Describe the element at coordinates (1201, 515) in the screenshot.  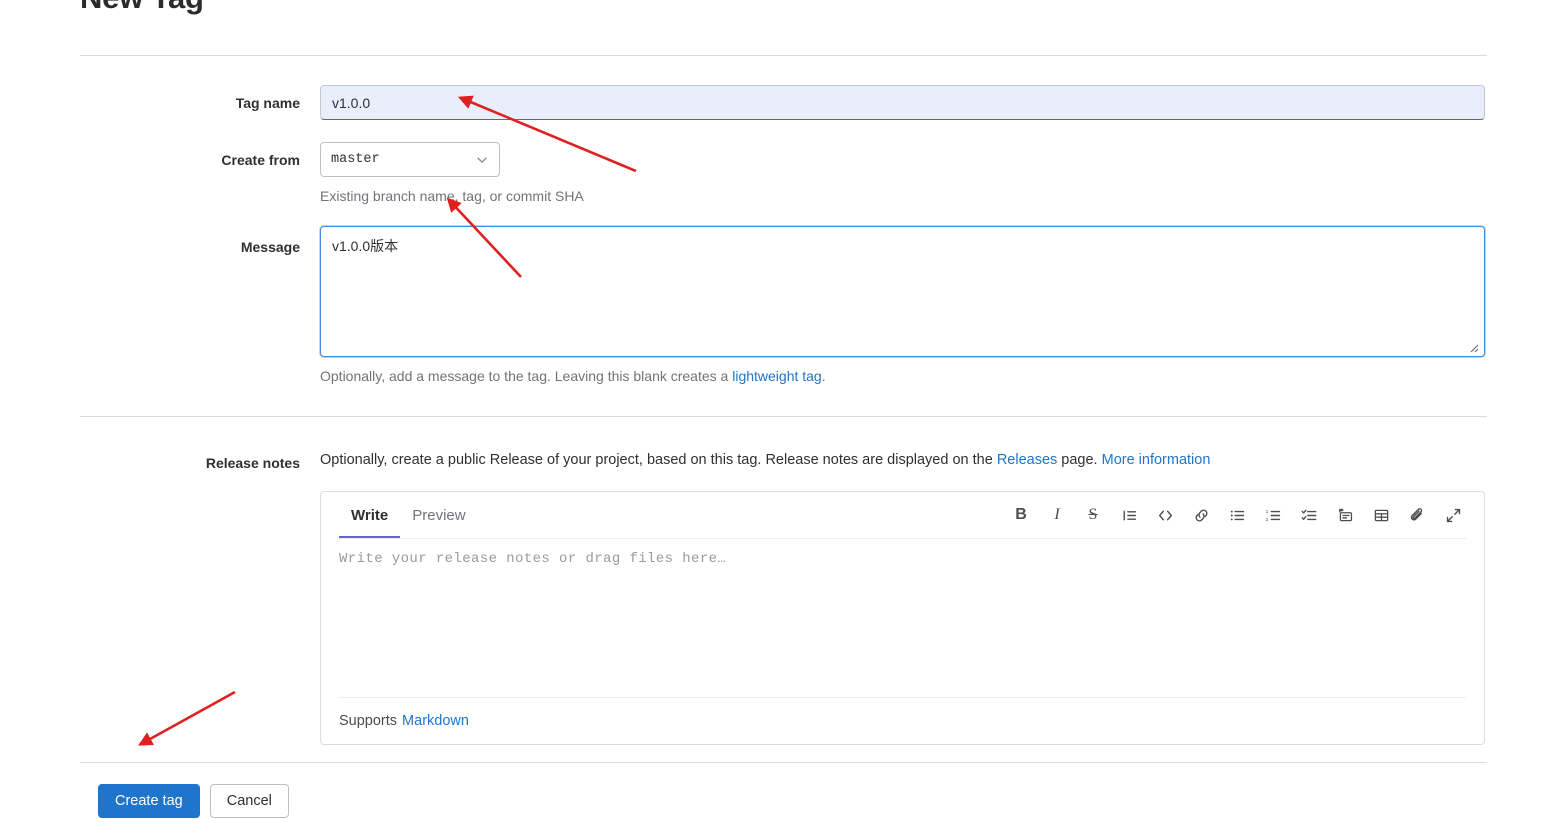
I see `link-icon` at that location.